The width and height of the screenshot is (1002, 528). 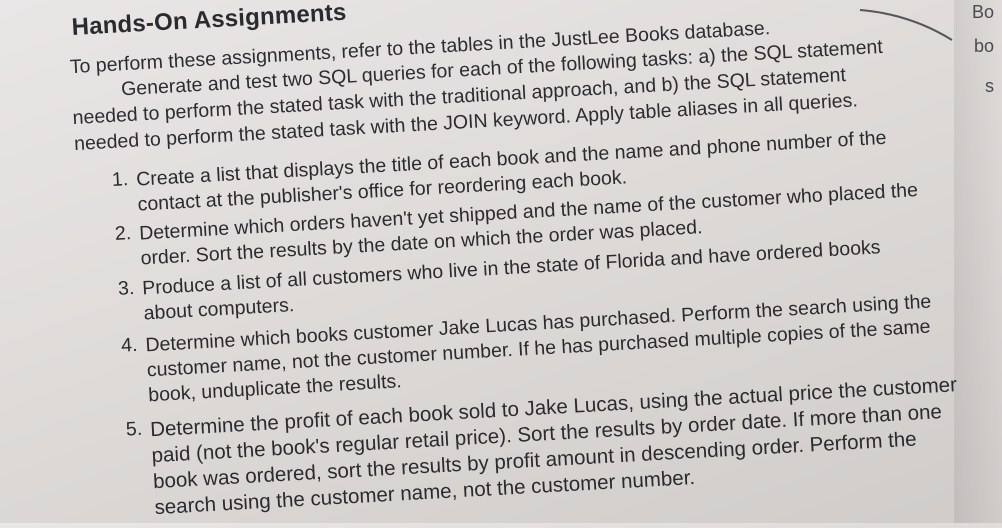 What do you see at coordinates (983, 46) in the screenshot?
I see `edge-fragment: bo` at bounding box center [983, 46].